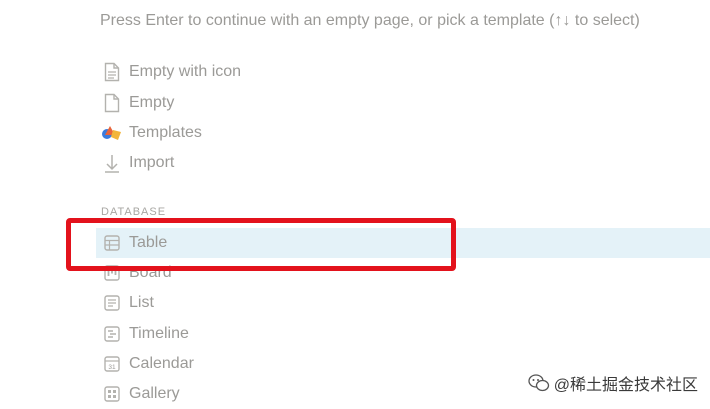 Image resolution: width=710 pixels, height=409 pixels. What do you see at coordinates (625, 385) in the screenshot?
I see `watermark-text: @稀土掘金技术社区` at bounding box center [625, 385].